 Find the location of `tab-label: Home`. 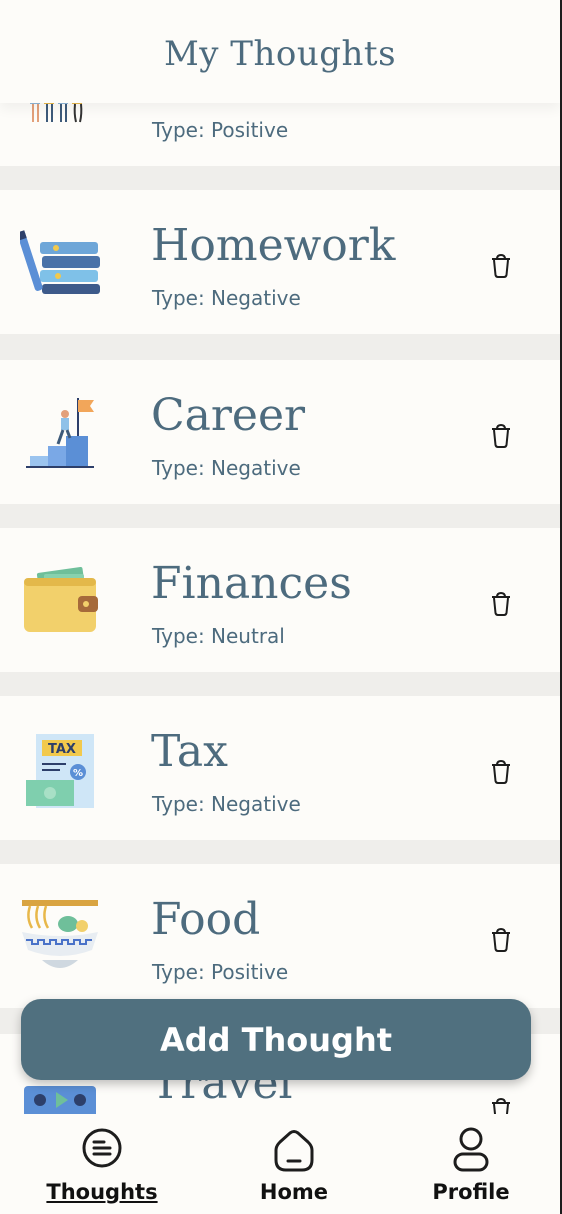

tab-label: Home is located at coordinates (294, 1192).